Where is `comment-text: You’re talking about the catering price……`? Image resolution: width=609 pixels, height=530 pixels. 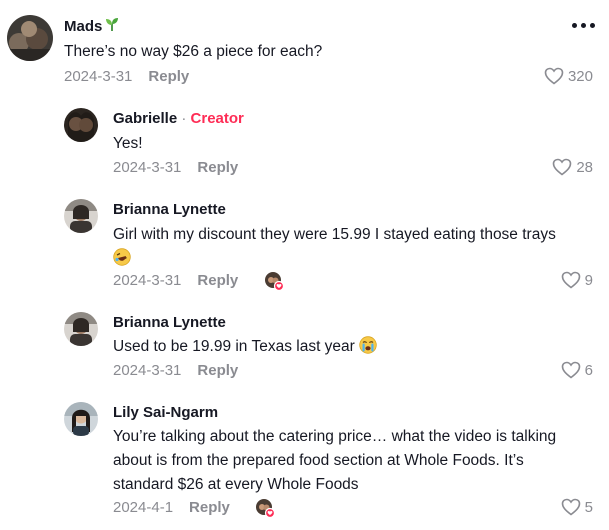
comment-text: You’re talking about the catering price…… is located at coordinates (335, 460).